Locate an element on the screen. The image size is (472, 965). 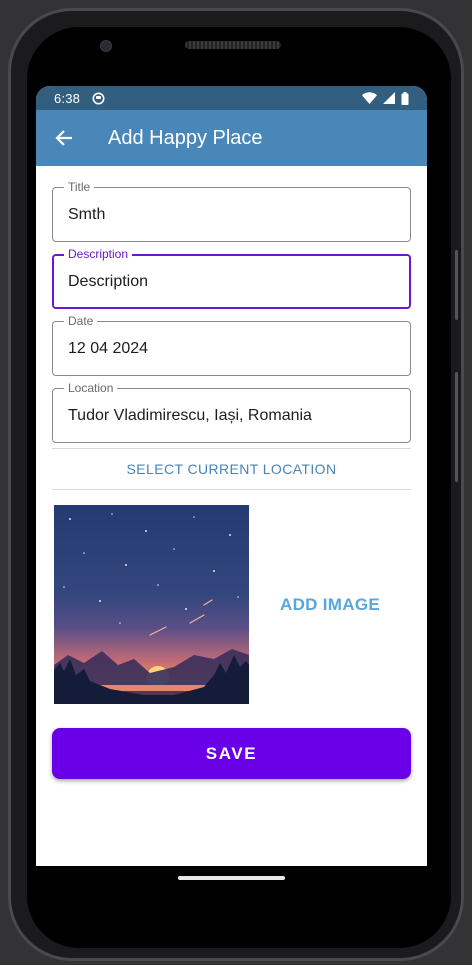
add-image-button: ADD IMAGE is located at coordinates (330, 605).